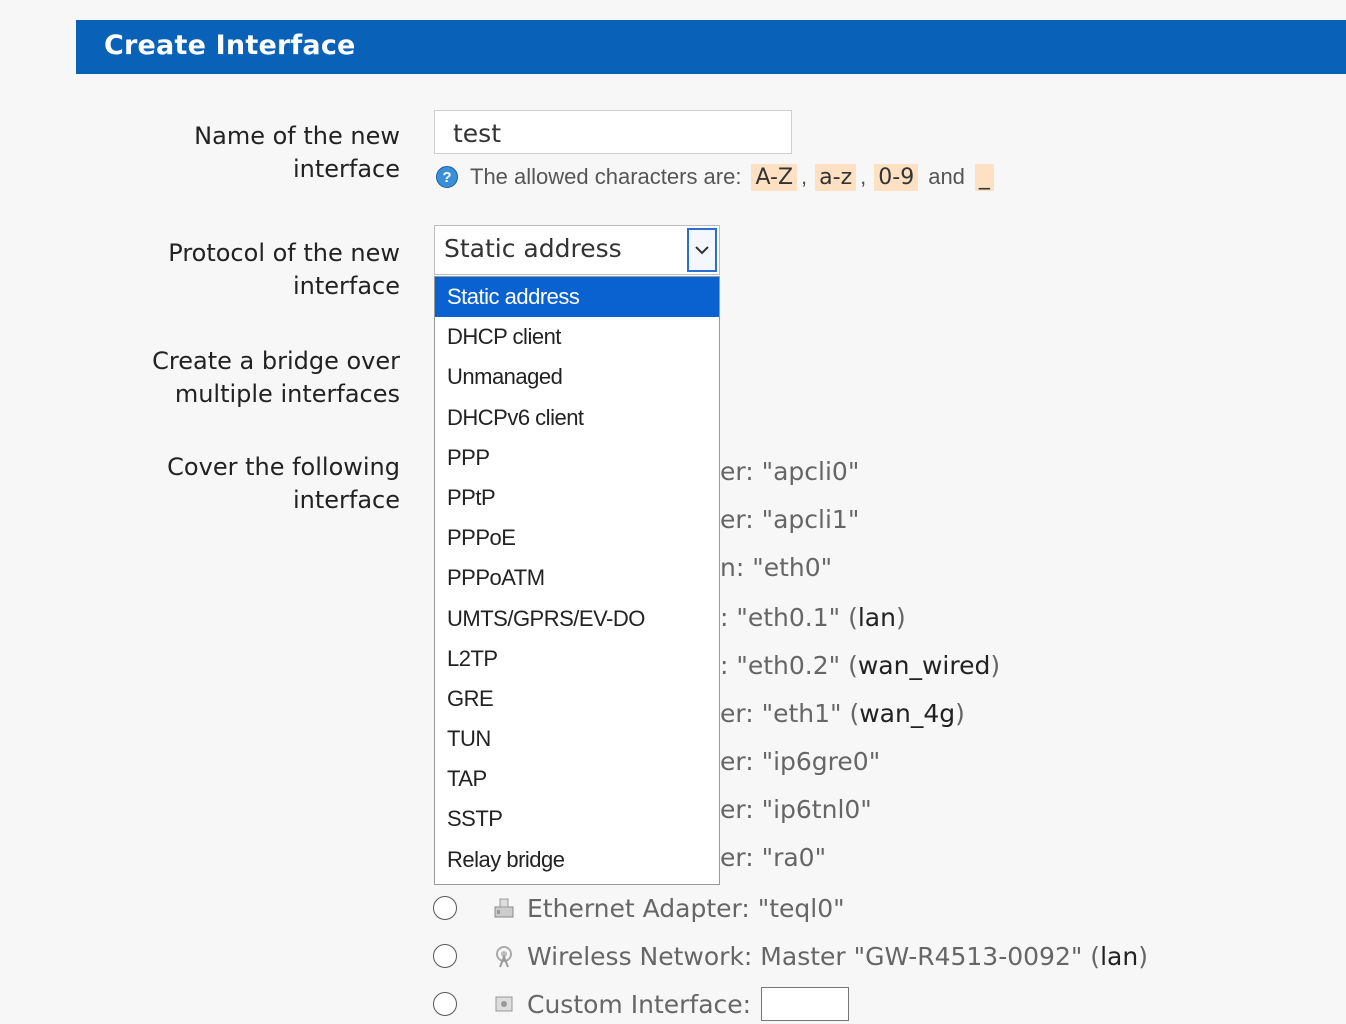  I want to click on protocol-select: Static address, so click(577, 250).